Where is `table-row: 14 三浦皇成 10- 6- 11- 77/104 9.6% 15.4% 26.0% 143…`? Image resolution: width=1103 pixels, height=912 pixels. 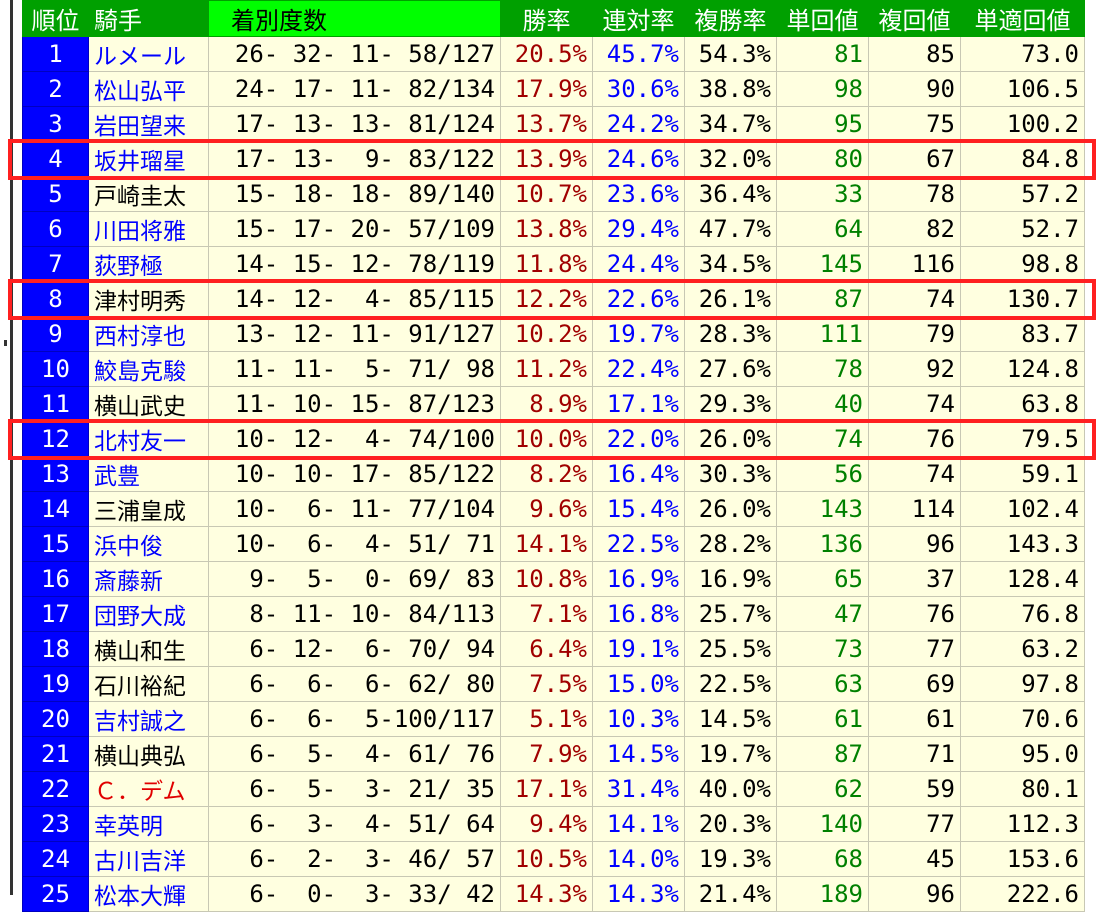 table-row: 14 三浦皇成 10- 6- 11- 77/104 9.6% 15.4% 26.0% 143… is located at coordinates (553, 509).